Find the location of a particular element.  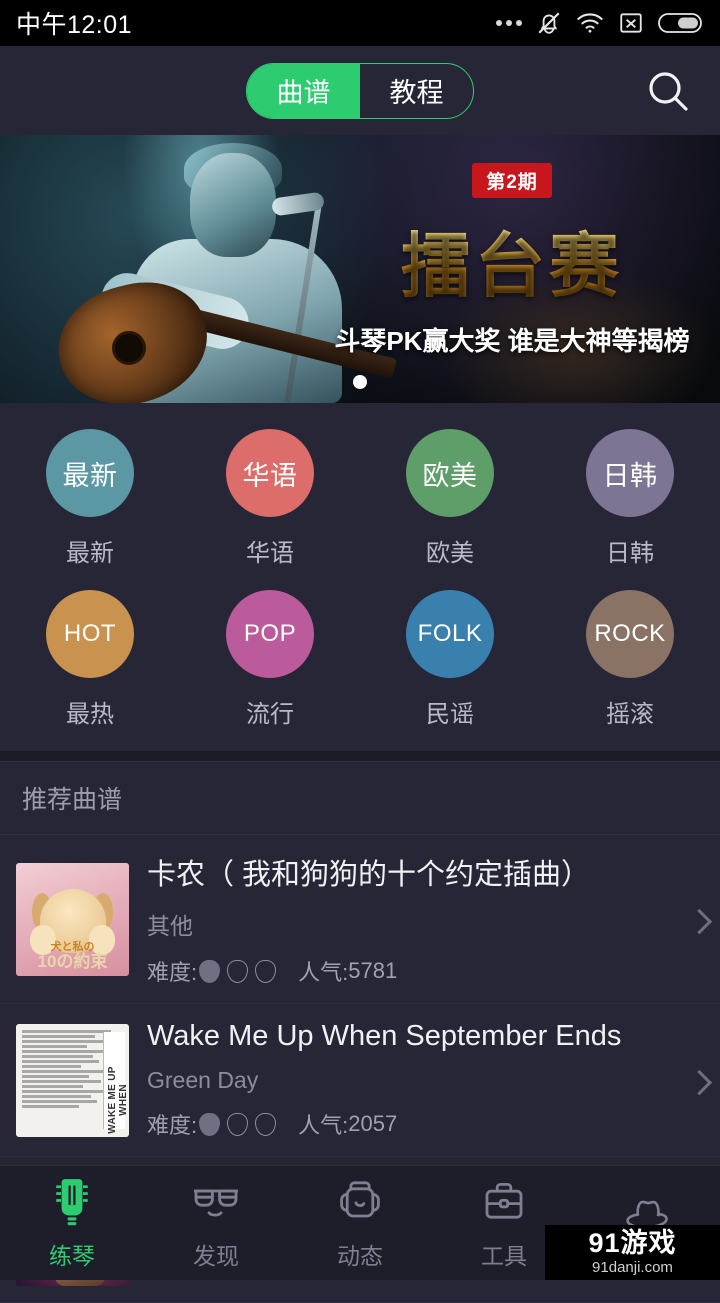

category-item-hot: HOT 最热 is located at coordinates (90, 659).